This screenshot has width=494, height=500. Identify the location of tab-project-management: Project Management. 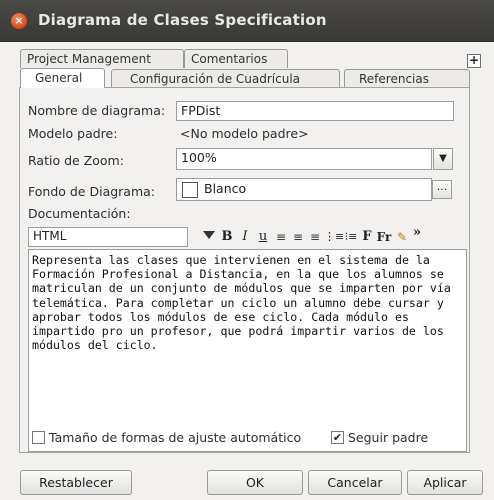
(102, 58).